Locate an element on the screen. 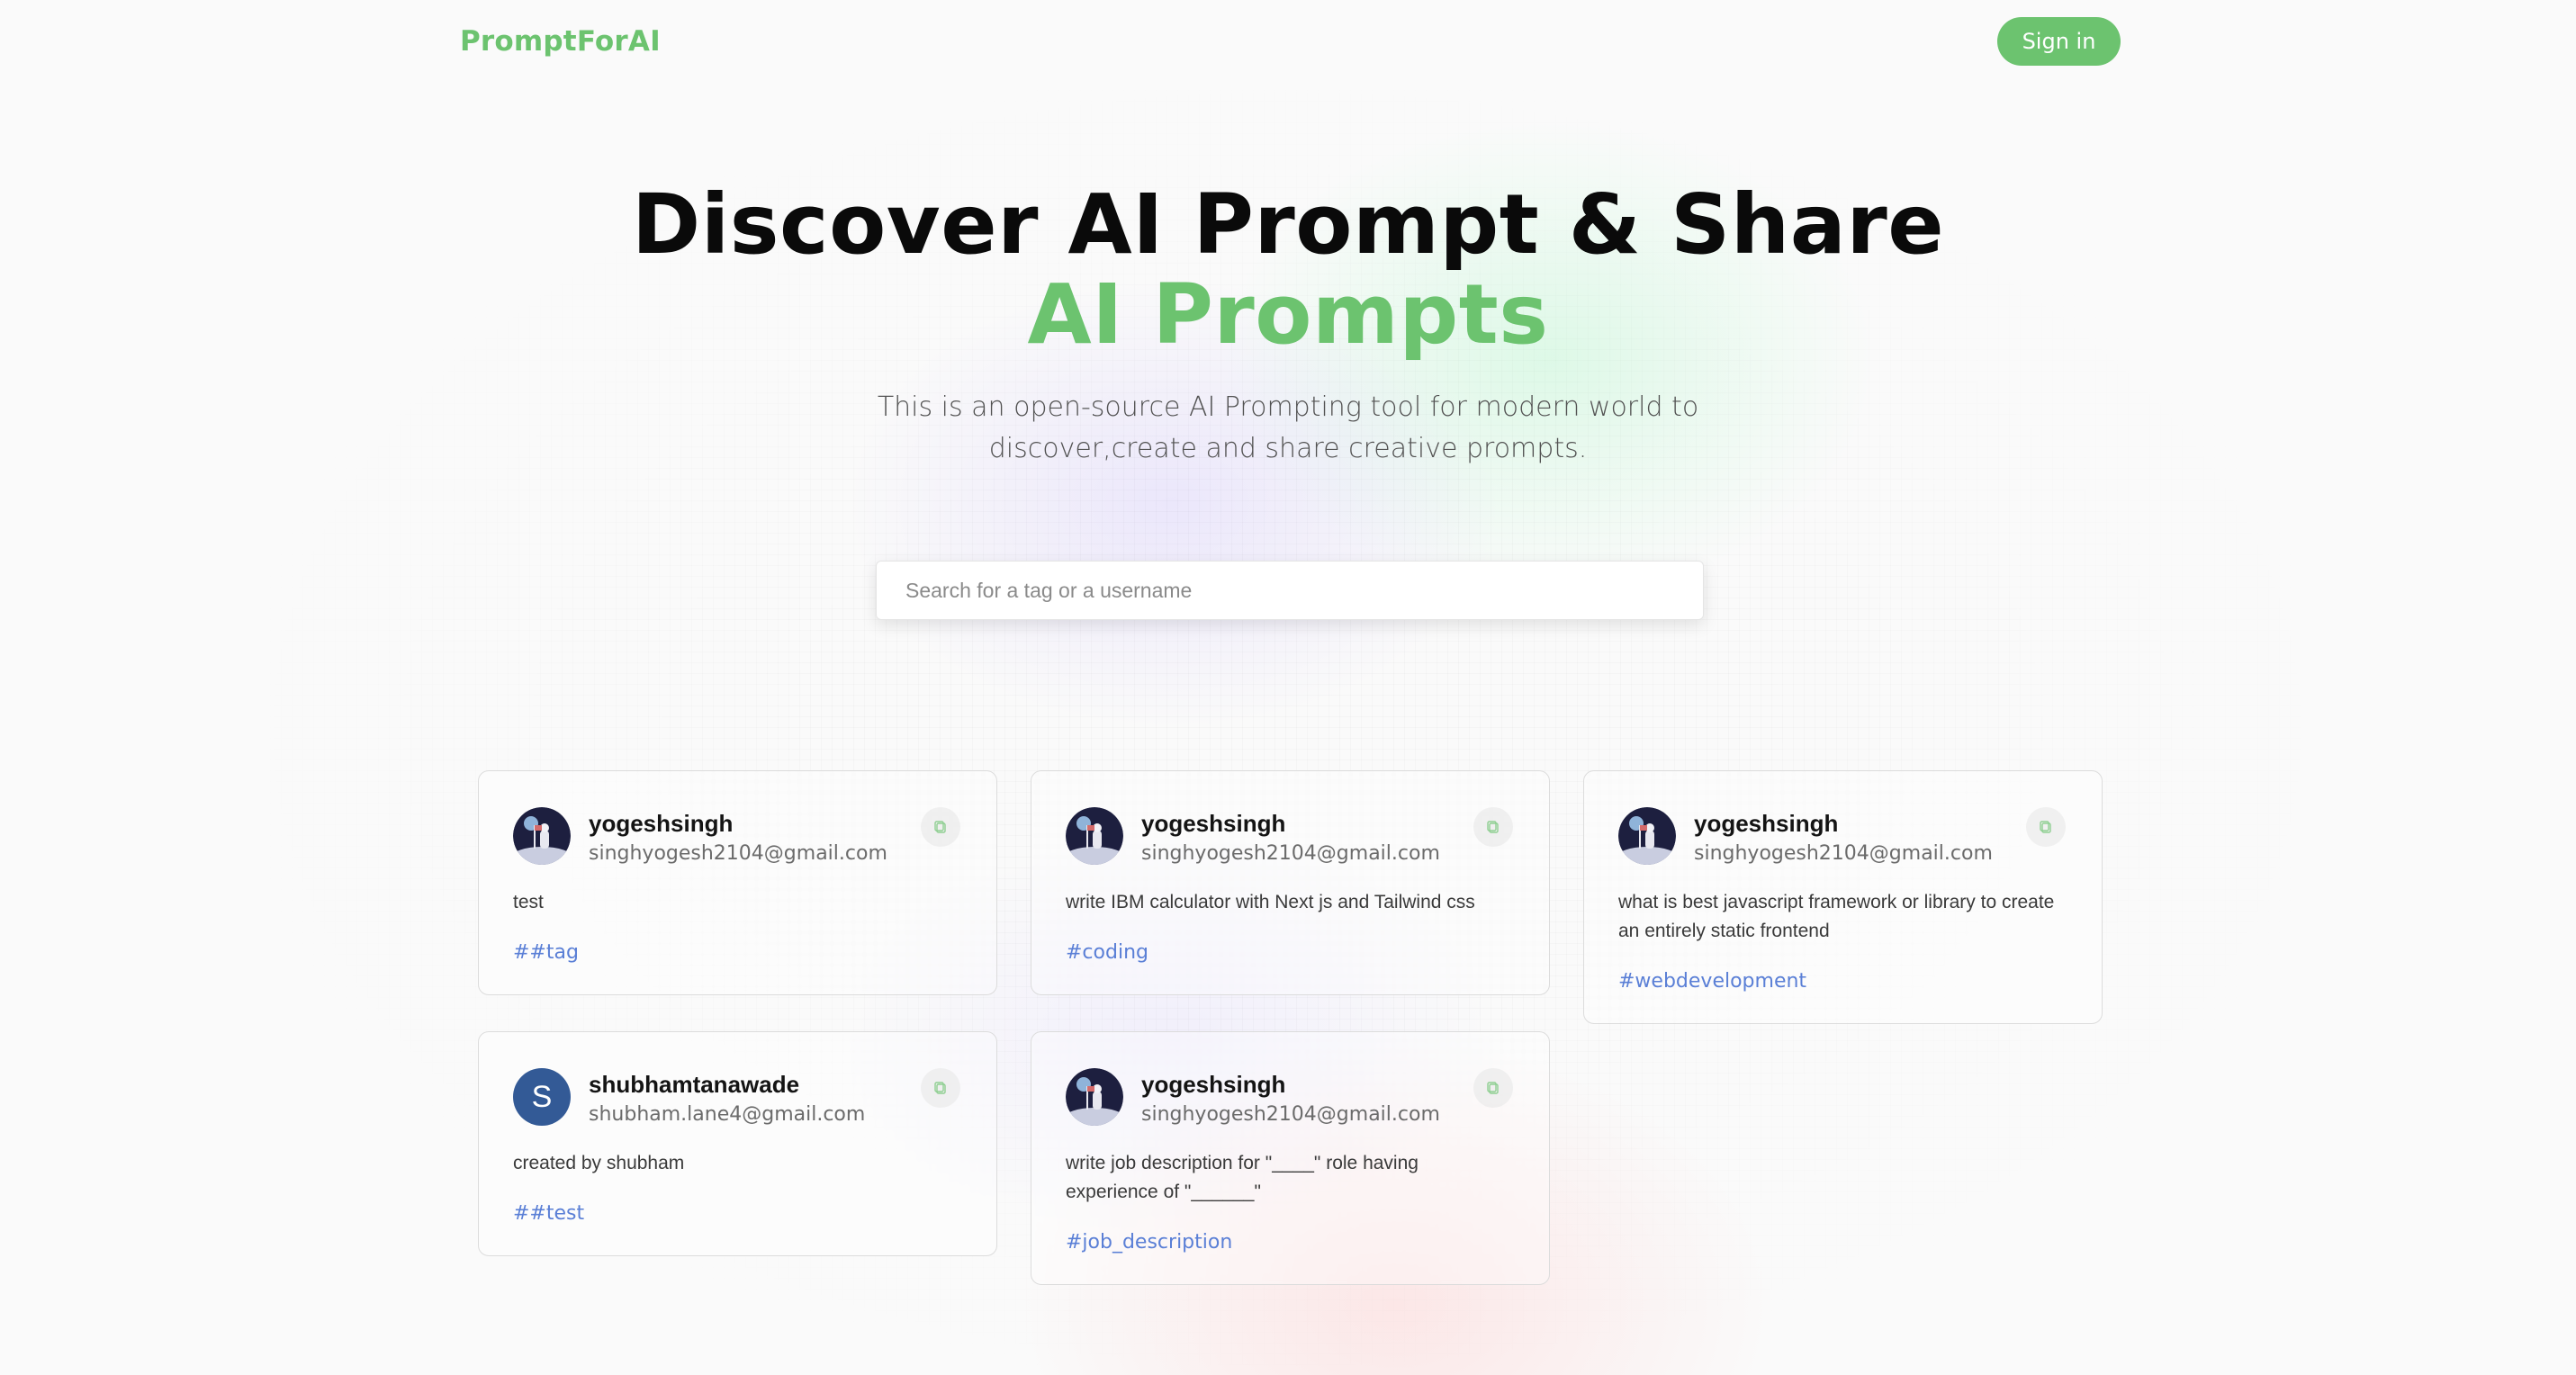  hero-title-line1: Discover AI Prompt & Share is located at coordinates (1288, 224).